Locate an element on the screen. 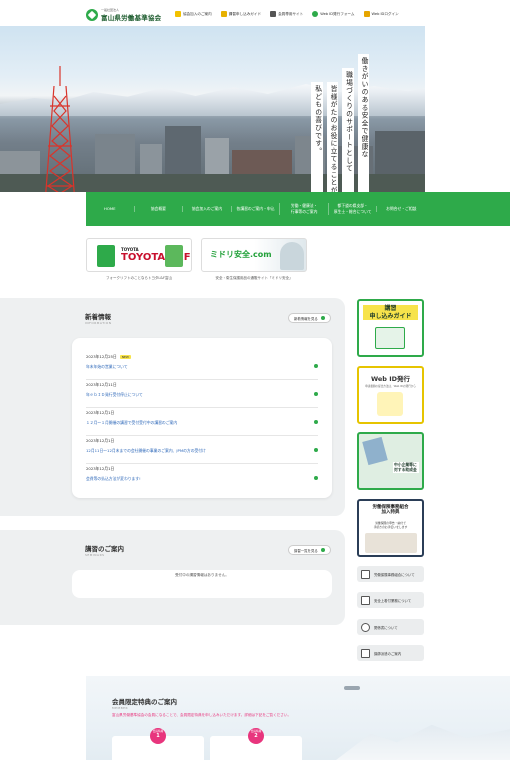 The height and width of the screenshot is (760, 510). side-link-label: 講師派遣のご案内 is located at coordinates (388, 653).